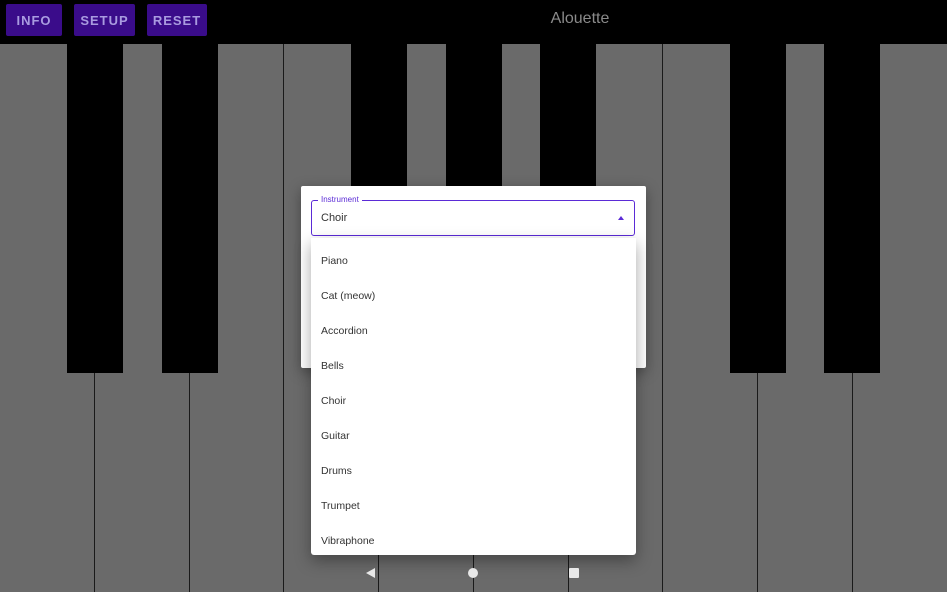 This screenshot has width=947, height=592. Describe the element at coordinates (473, 573) in the screenshot. I see `home-circle-icon` at that location.